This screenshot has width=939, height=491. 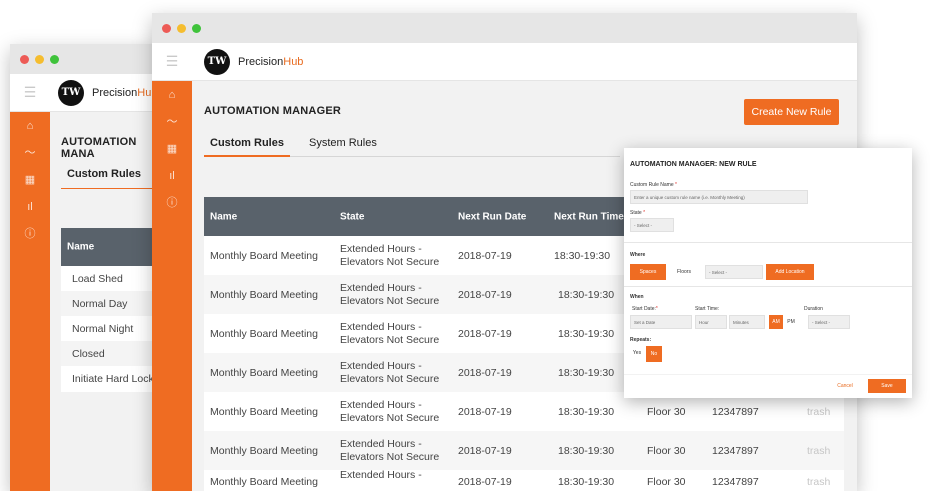 I want to click on tab-underline-active, so click(x=247, y=156).